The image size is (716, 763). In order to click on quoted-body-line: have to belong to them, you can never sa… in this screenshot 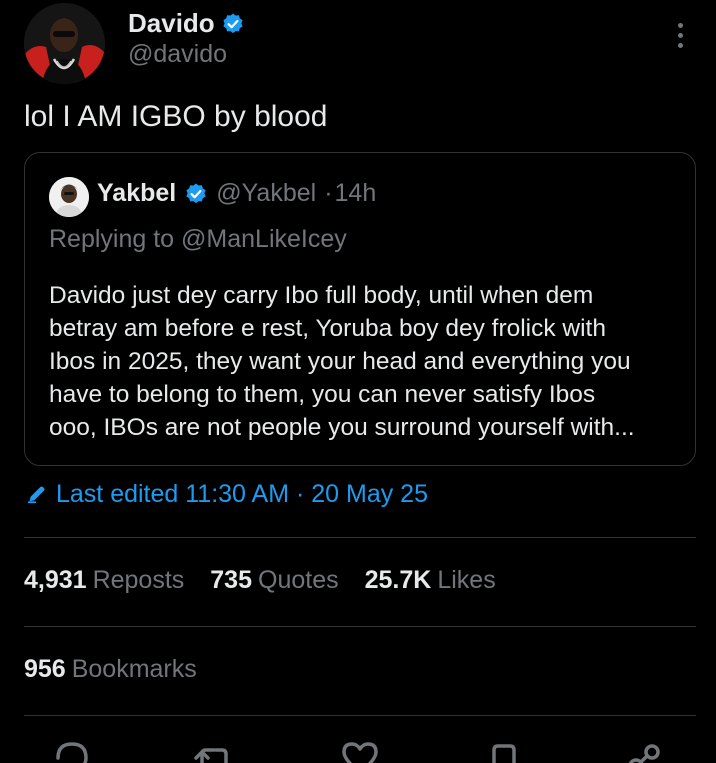, I will do `click(322, 394)`.